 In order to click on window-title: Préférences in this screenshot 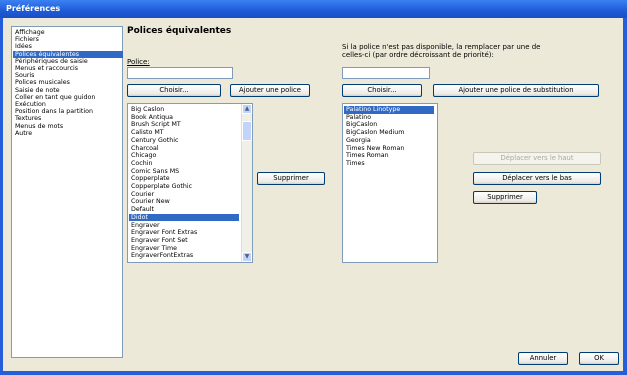, I will do `click(33, 8)`.